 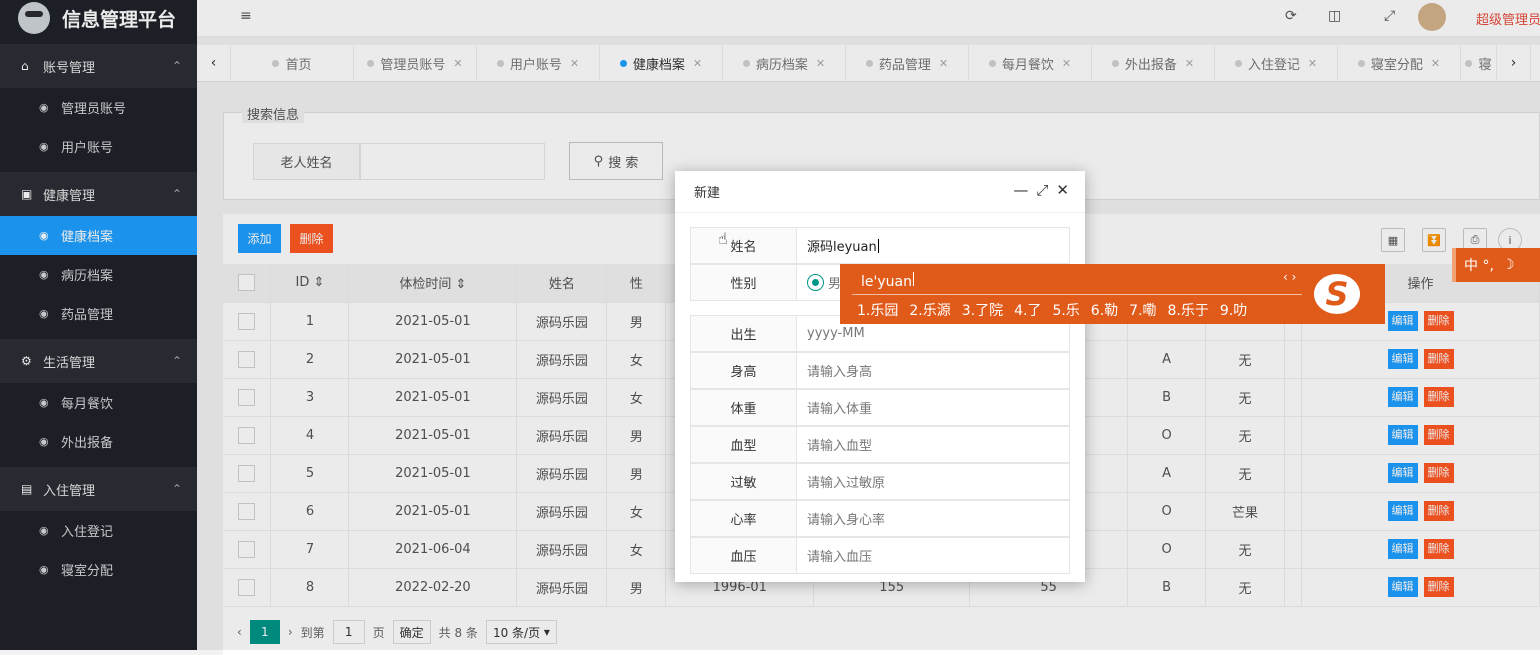 I want to click on maximize-icon: ⤢, so click(x=1042, y=190).